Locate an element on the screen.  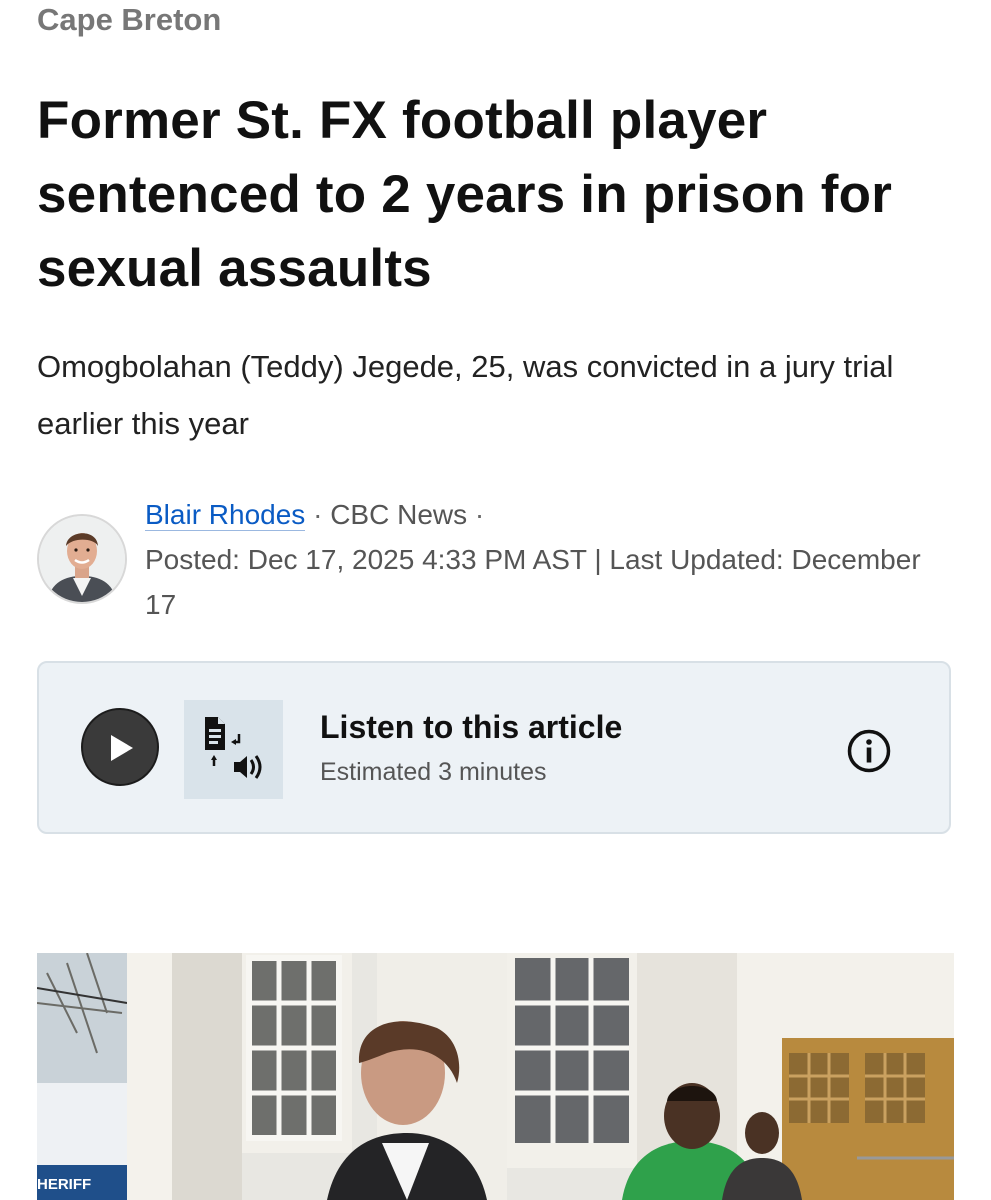
author-avatar is located at coordinates (82, 559).